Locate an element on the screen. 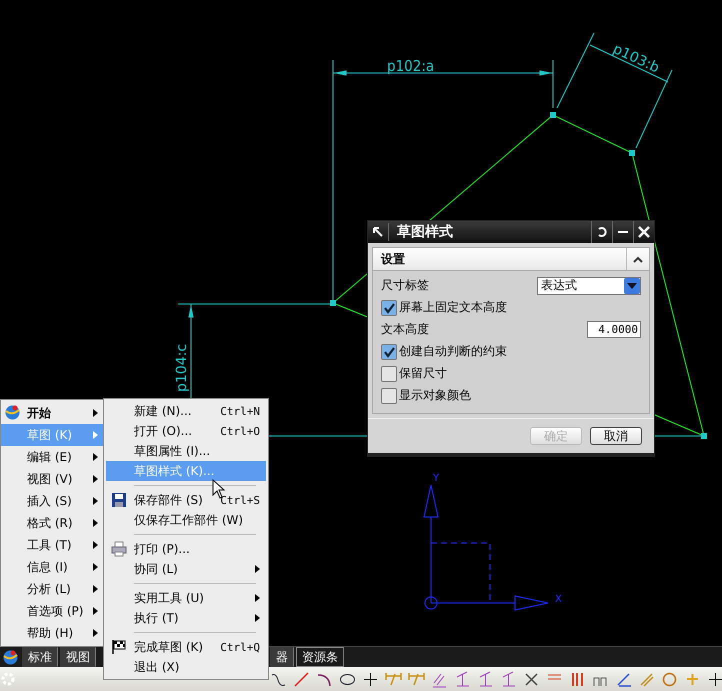  delete-tool-icon is located at coordinates (531, 679).